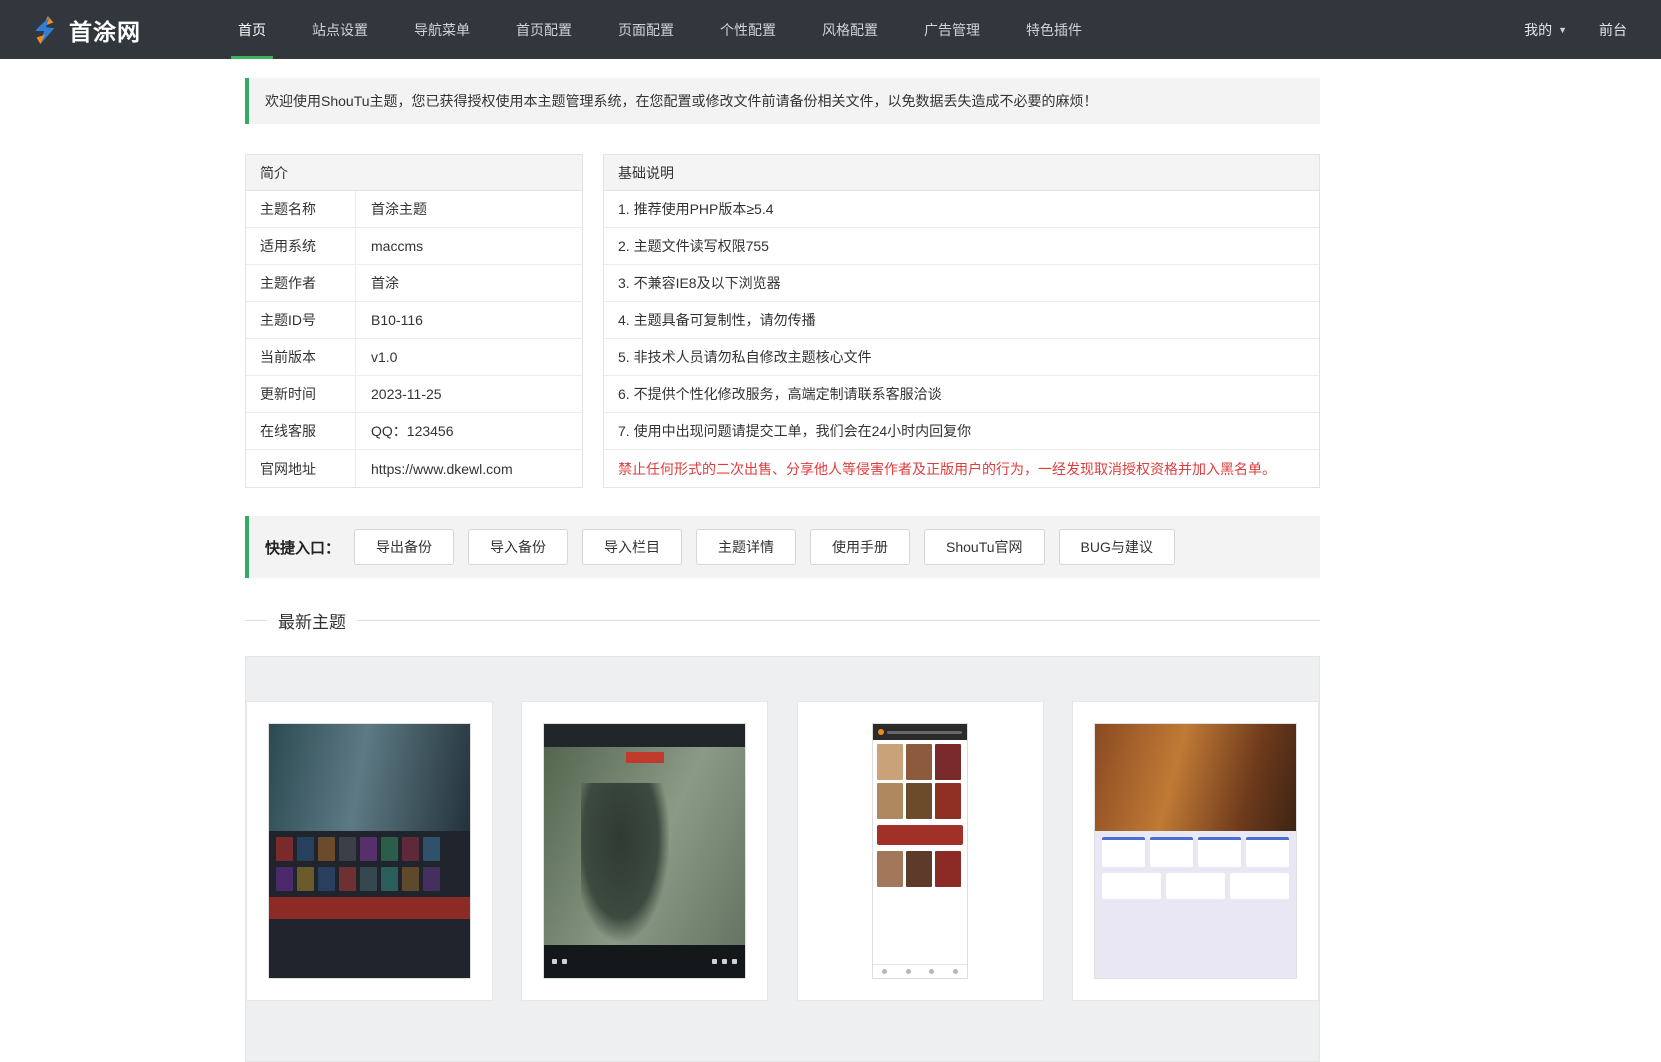  Describe the element at coordinates (1592, 29) in the screenshot. I see `header-right: 我的 ▼ 前台` at that location.